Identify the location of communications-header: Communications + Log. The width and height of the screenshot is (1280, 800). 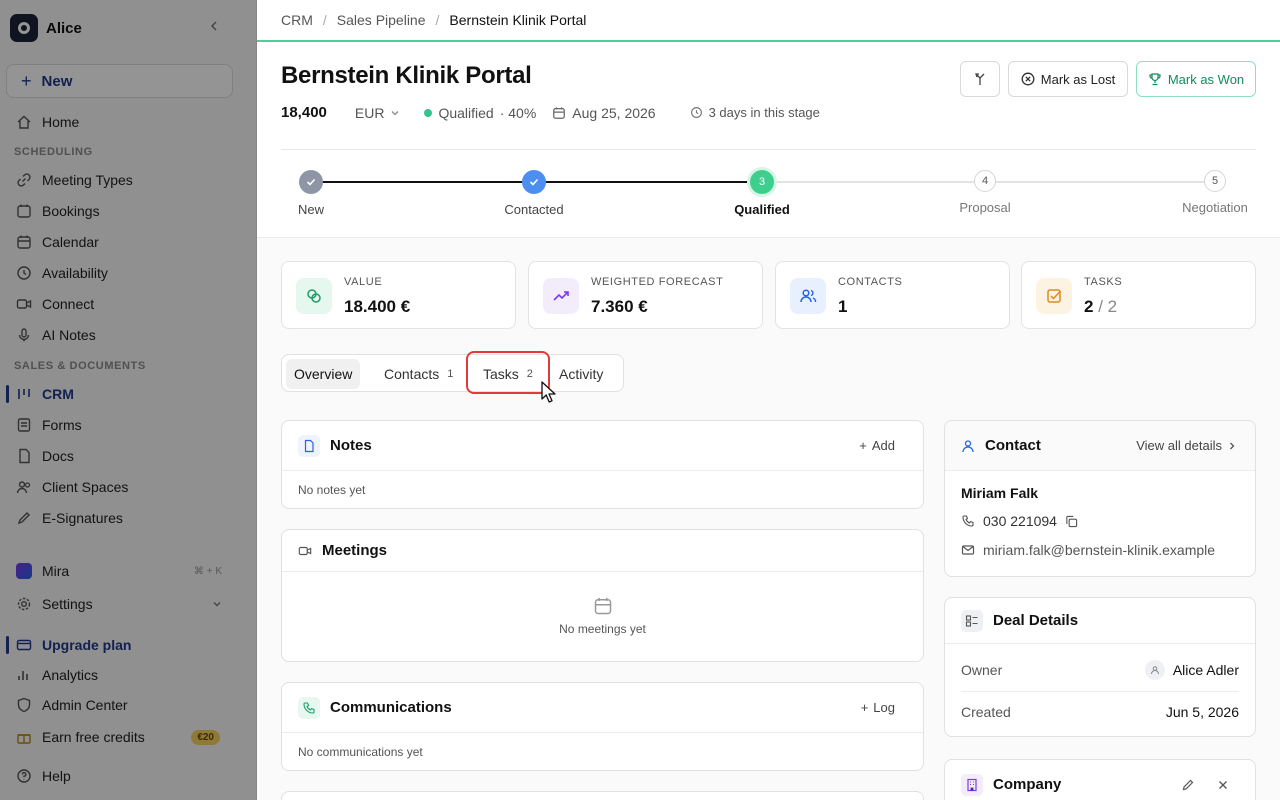
(602, 708).